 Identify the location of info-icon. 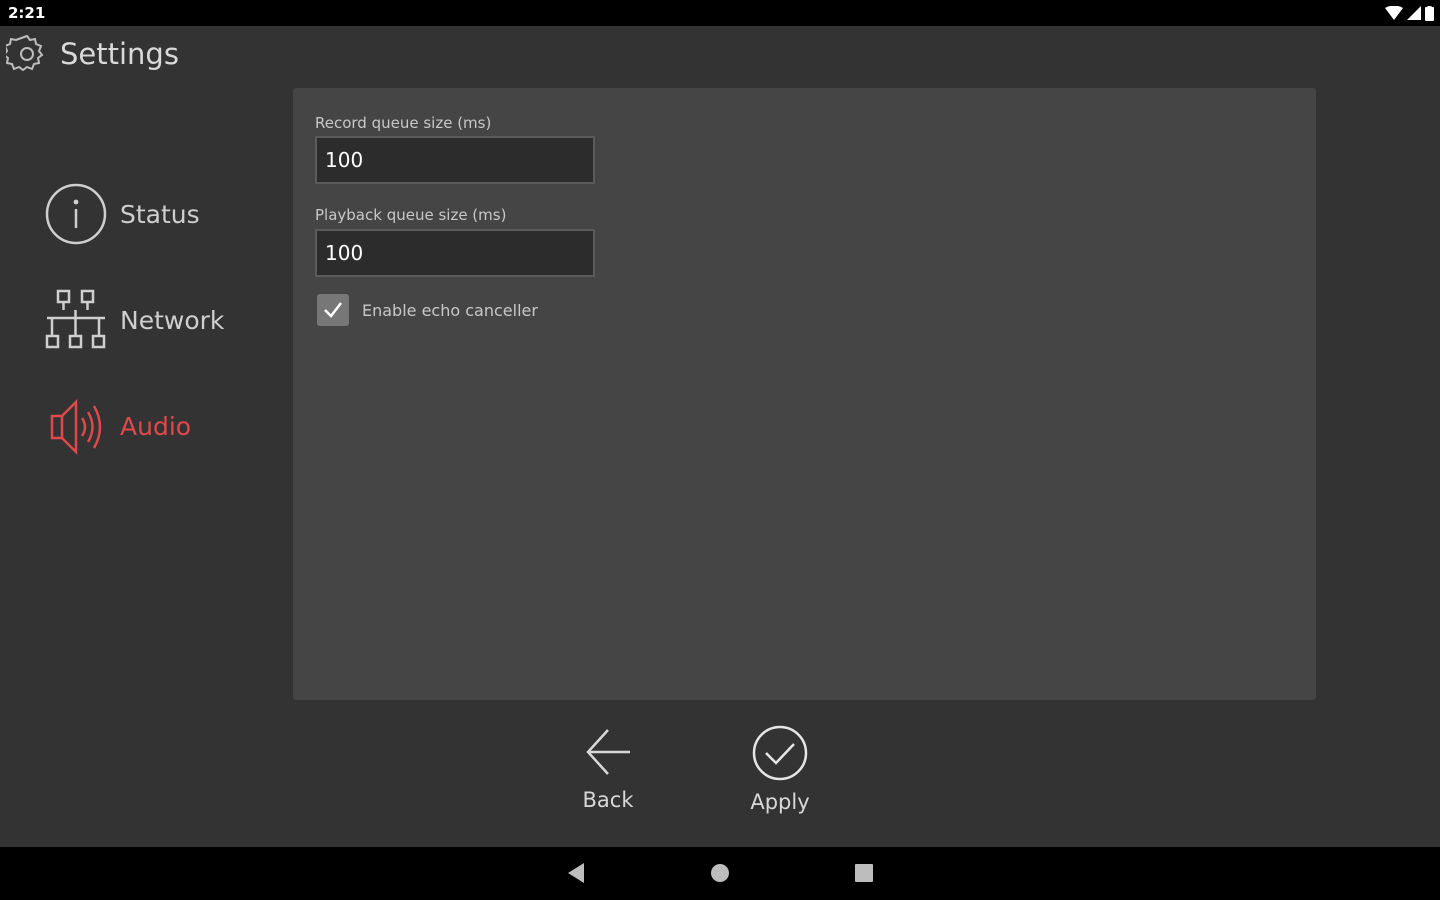
(76, 214).